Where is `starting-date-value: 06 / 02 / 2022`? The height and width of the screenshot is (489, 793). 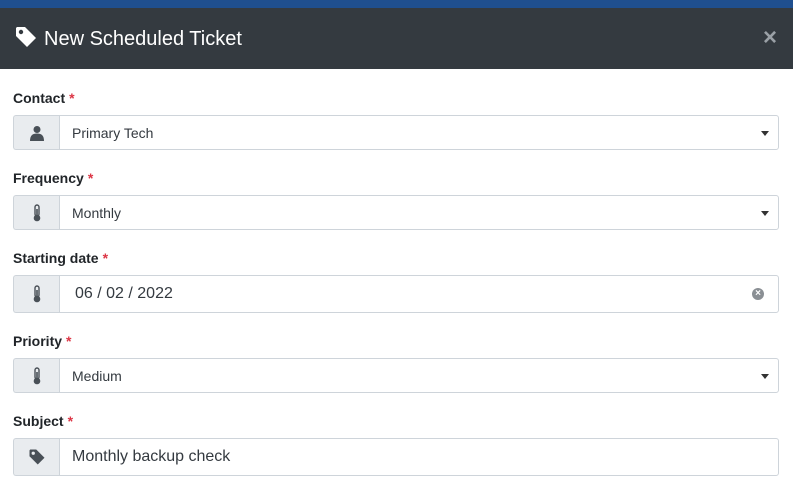
starting-date-value: 06 / 02 / 2022 is located at coordinates (124, 293).